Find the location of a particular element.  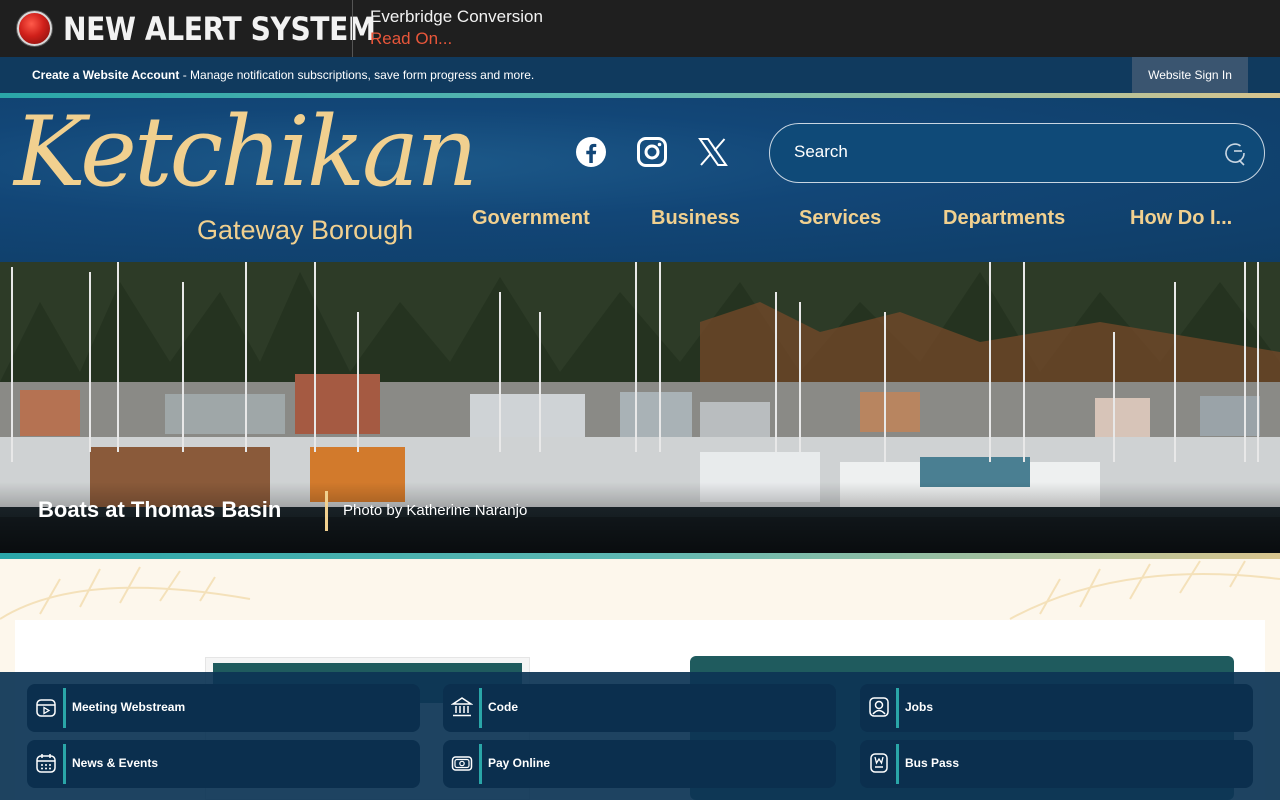

quick-link-label: Code is located at coordinates (503, 707).